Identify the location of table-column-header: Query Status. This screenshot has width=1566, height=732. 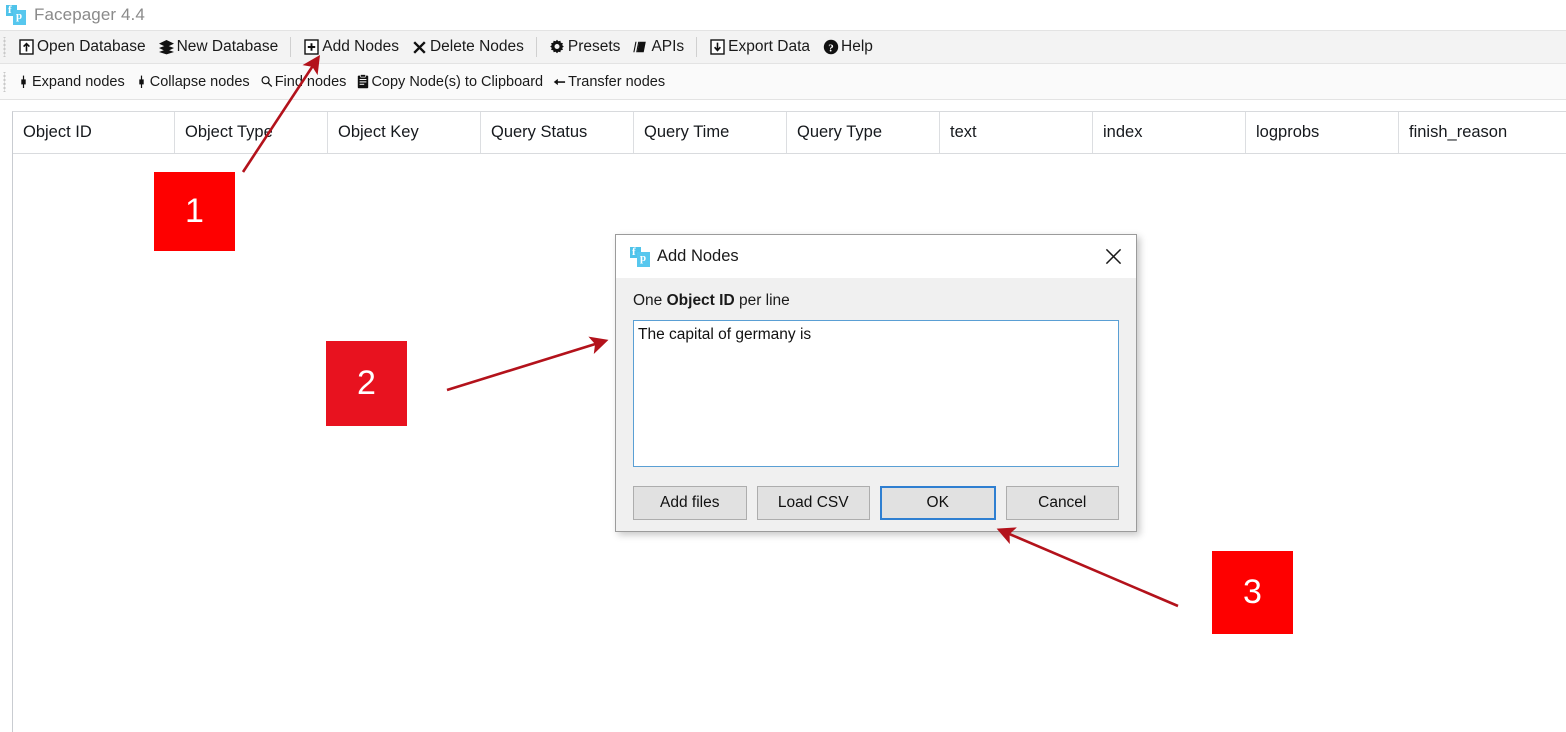
(557, 132).